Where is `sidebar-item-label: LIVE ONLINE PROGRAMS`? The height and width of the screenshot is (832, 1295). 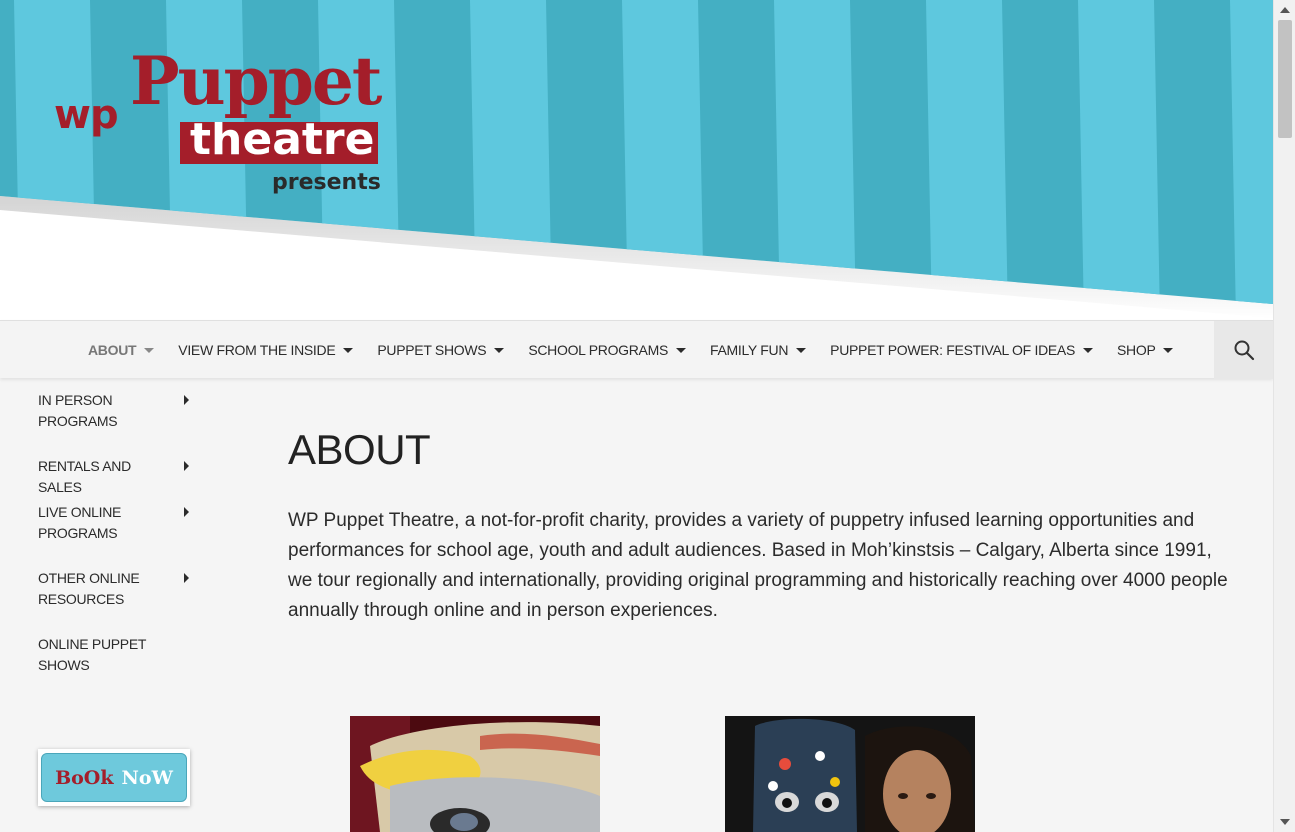
sidebar-item-label: LIVE ONLINE PROGRAMS is located at coordinates (80, 522).